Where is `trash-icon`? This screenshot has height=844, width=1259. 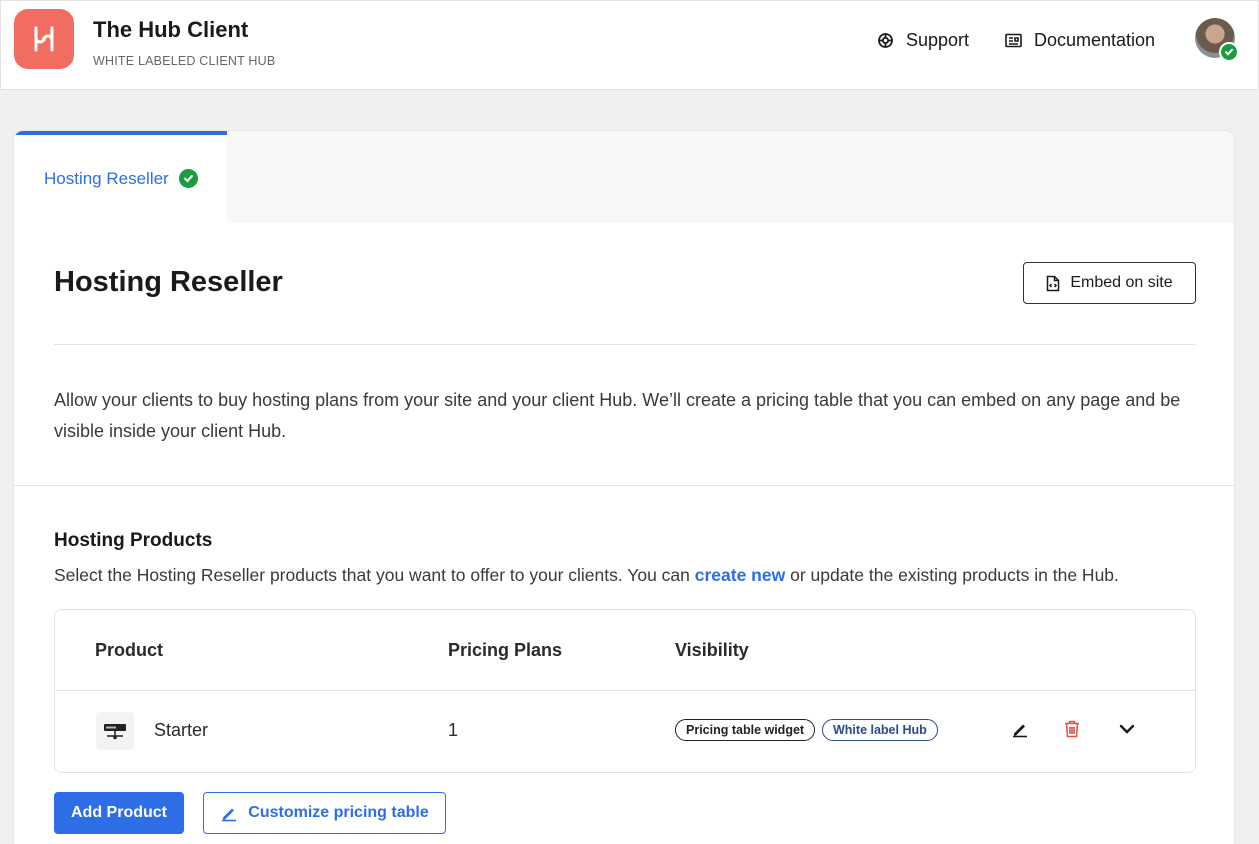 trash-icon is located at coordinates (1072, 729).